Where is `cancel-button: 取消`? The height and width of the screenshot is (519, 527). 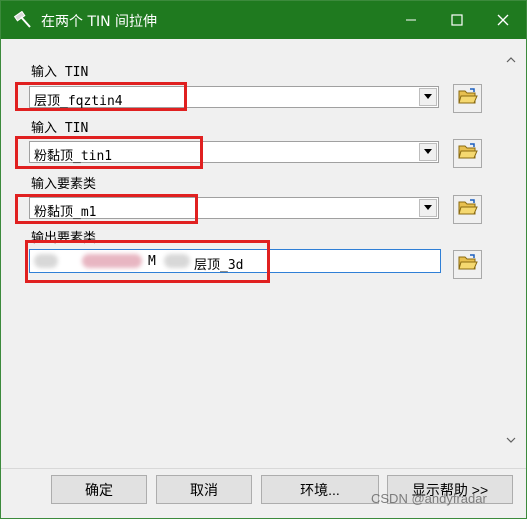 cancel-button: 取消 is located at coordinates (204, 489).